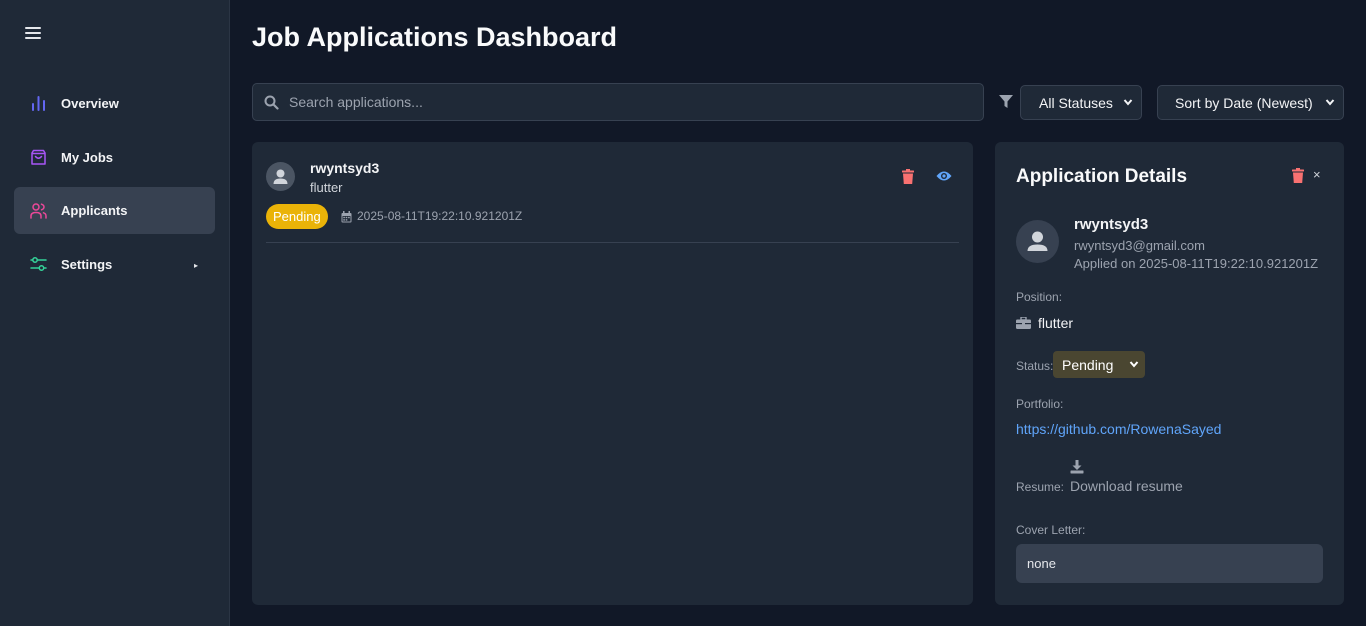 Image resolution: width=1366 pixels, height=626 pixels. Describe the element at coordinates (1056, 323) in the screenshot. I see `position-value: flutter` at that location.